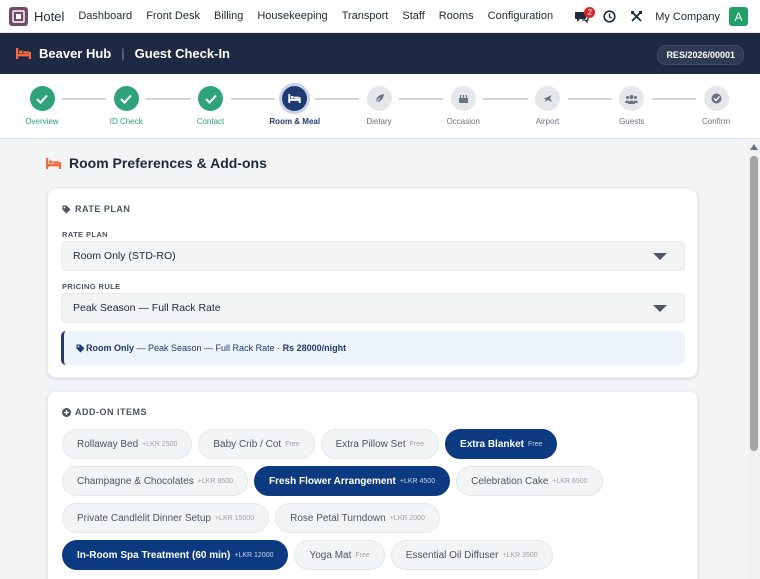  Describe the element at coordinates (127, 444) in the screenshot. I see `addon-chip: Rollaway Bed +LKR 2500` at that location.